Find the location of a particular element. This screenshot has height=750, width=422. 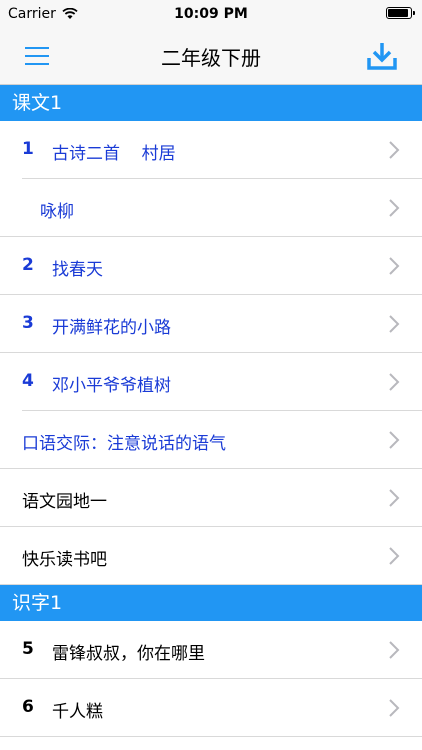

lesson-number: 3 is located at coordinates (28, 323).